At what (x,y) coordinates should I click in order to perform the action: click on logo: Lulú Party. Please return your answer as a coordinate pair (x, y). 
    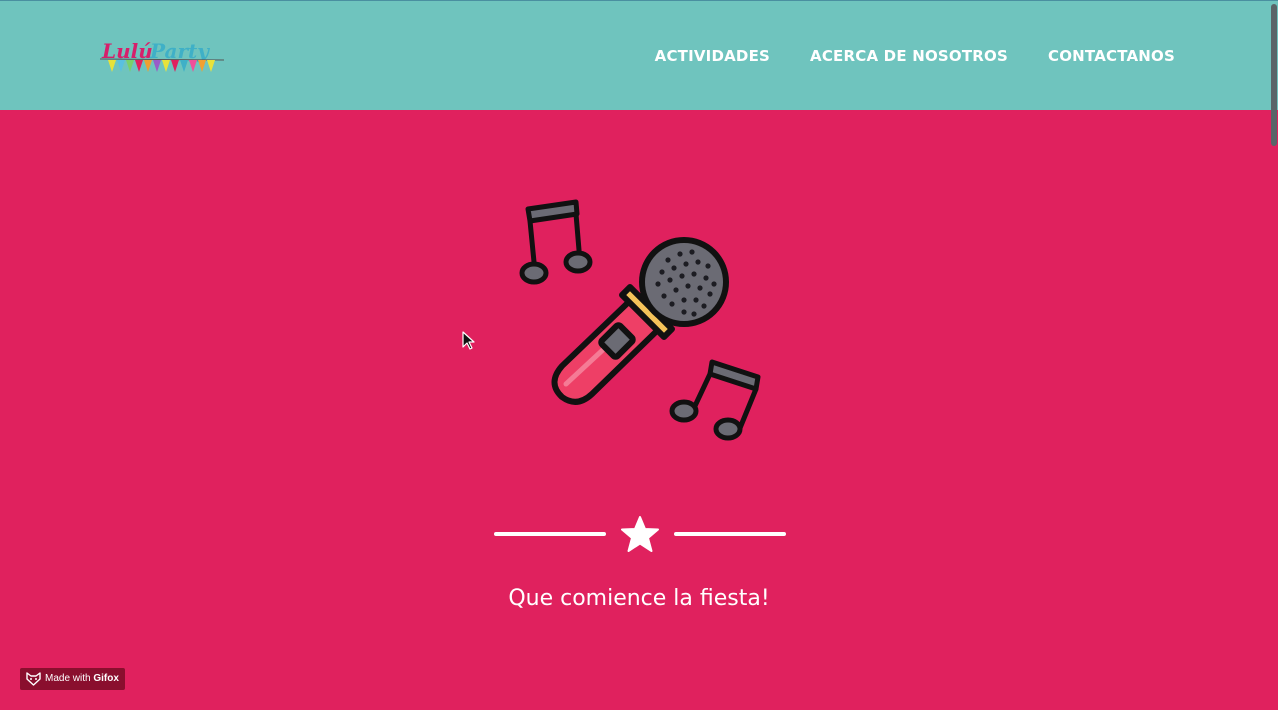
    Looking at the image, I should click on (162, 60).